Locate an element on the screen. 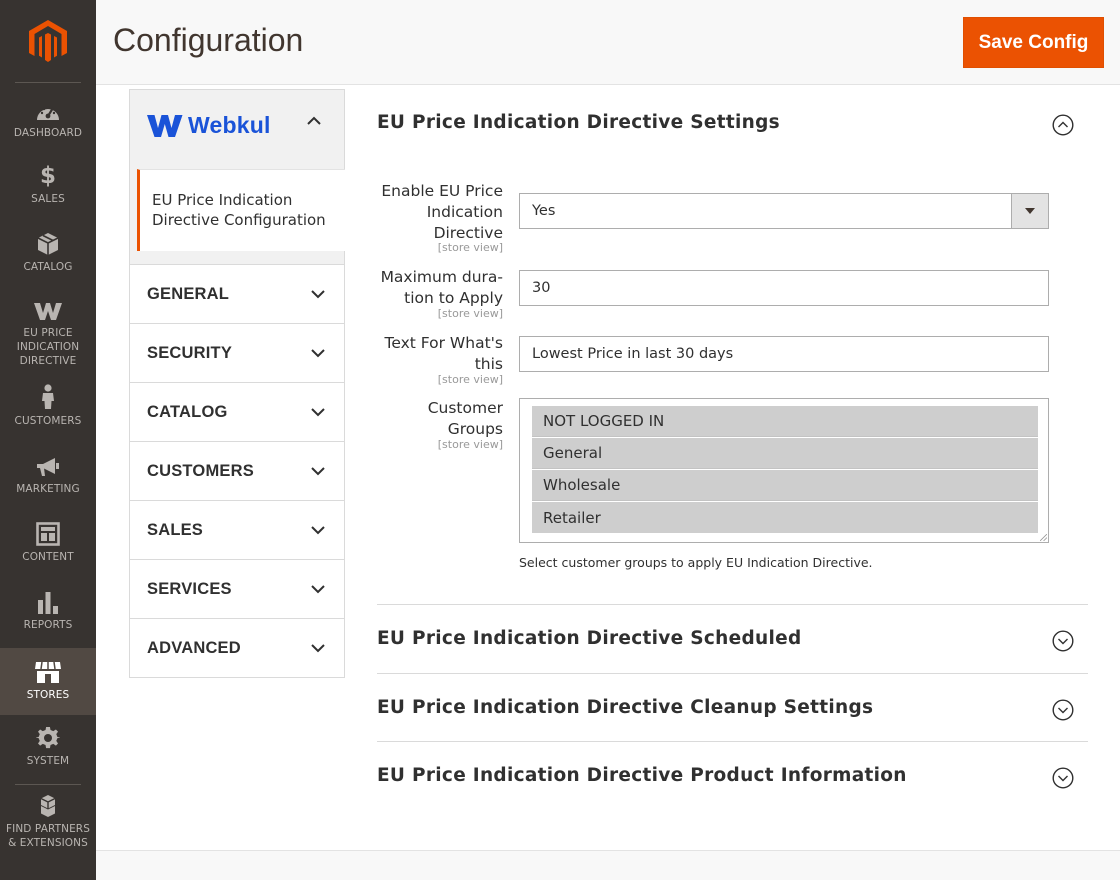 The width and height of the screenshot is (1120, 880). nav-label: STORES is located at coordinates (48, 695).